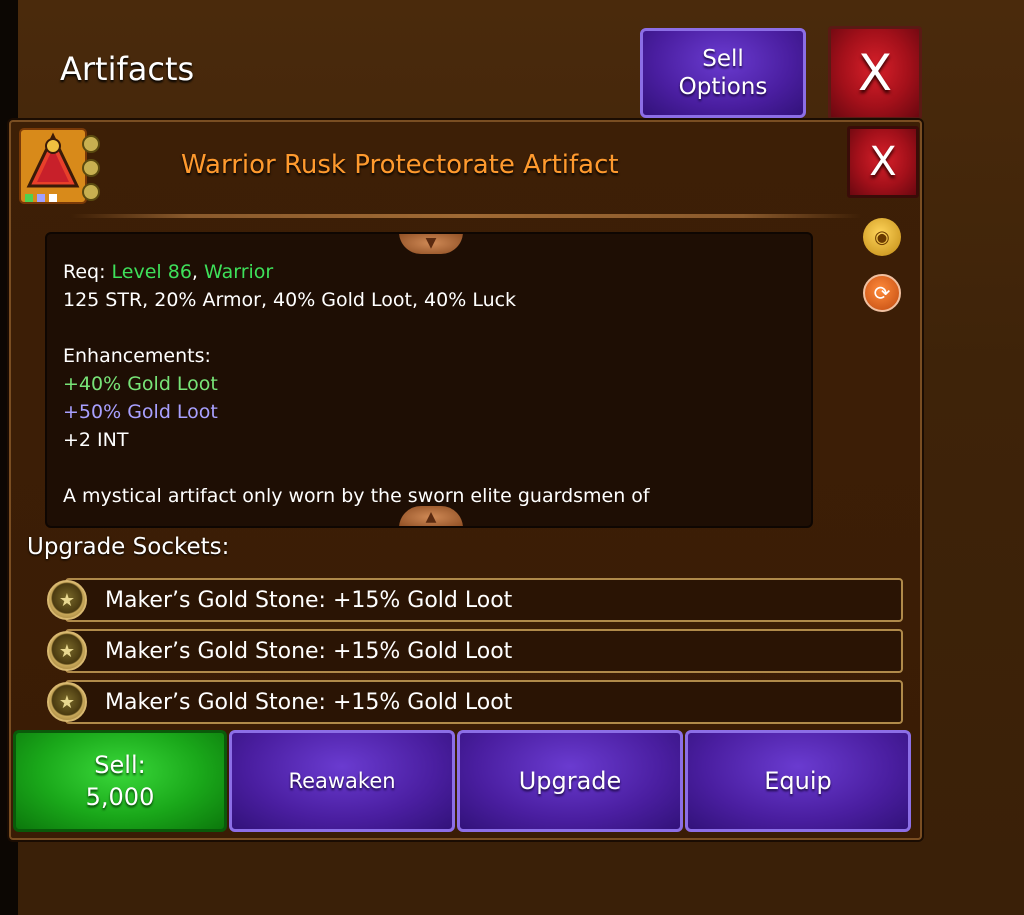 This screenshot has width=1024, height=915. What do you see at coordinates (120, 781) in the screenshot?
I see `sell-button: Sell: 5,000` at bounding box center [120, 781].